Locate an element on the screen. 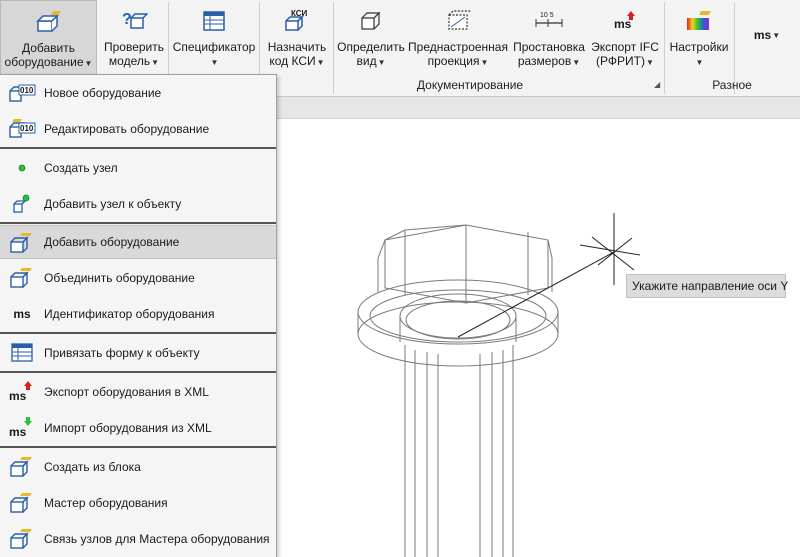  group-label-misc: Разное is located at coordinates (732, 85).